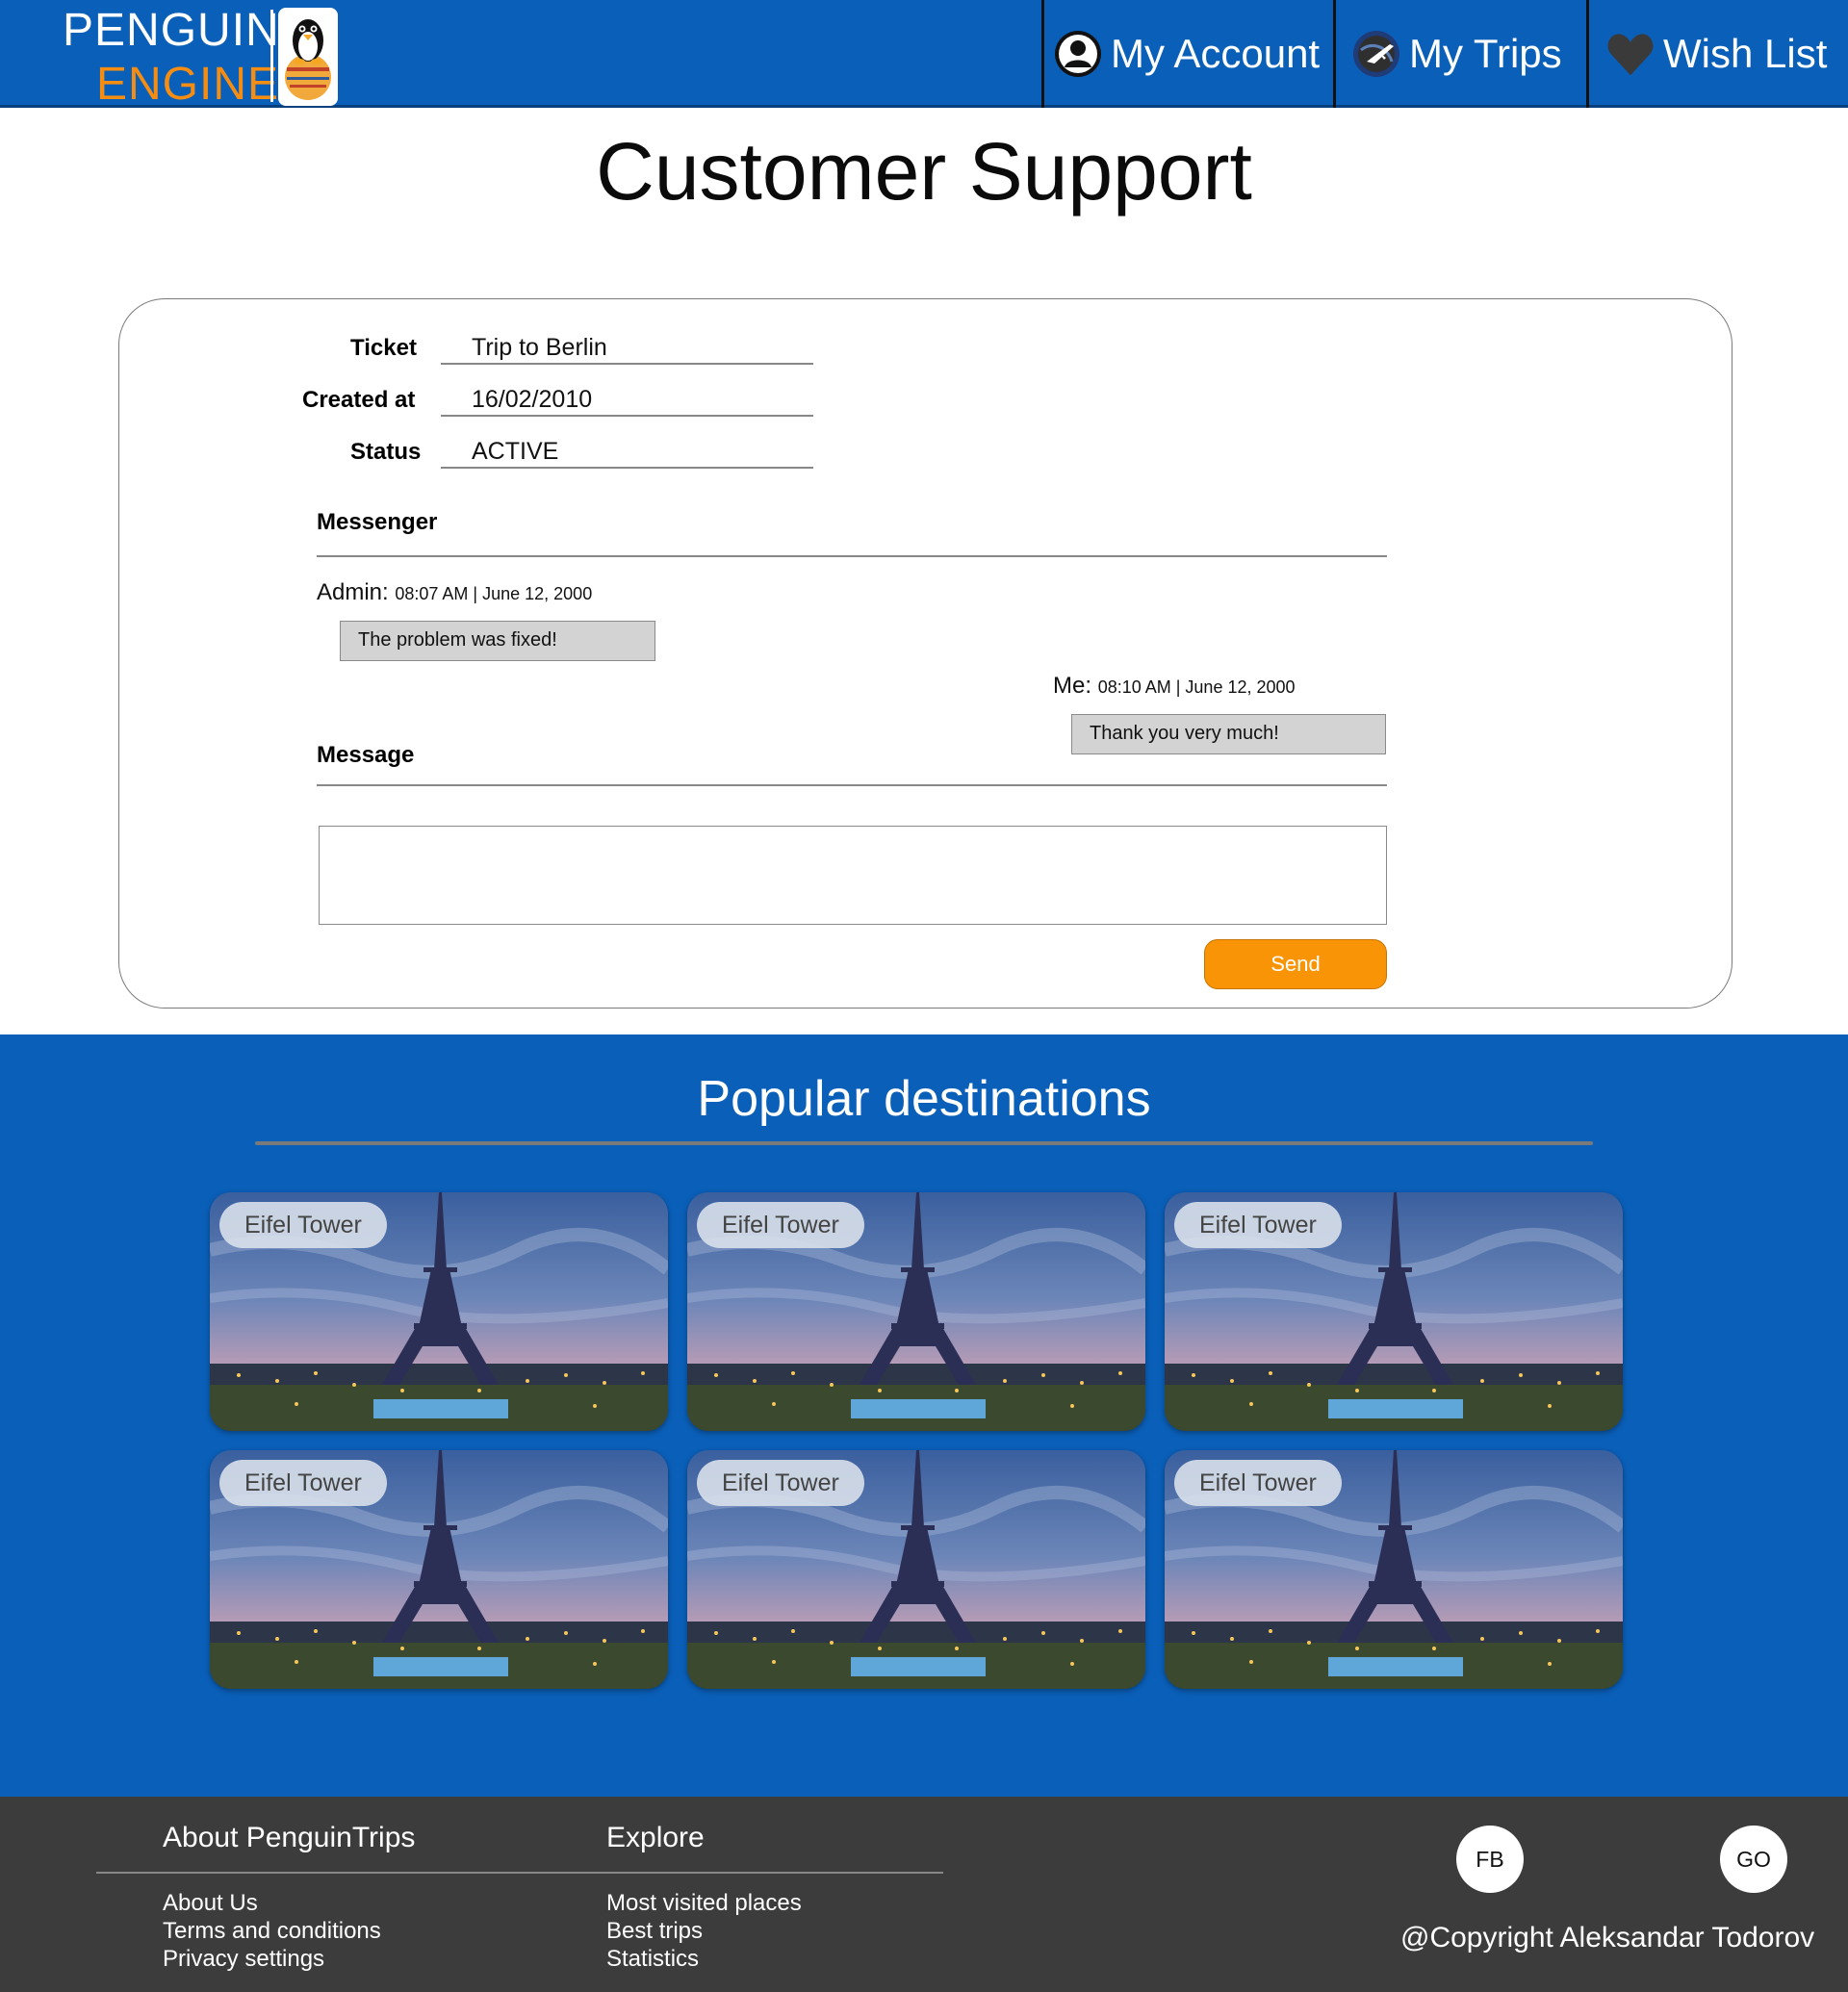 The image size is (1848, 1992). What do you see at coordinates (366, 755) in the screenshot?
I see `message-label: Message` at bounding box center [366, 755].